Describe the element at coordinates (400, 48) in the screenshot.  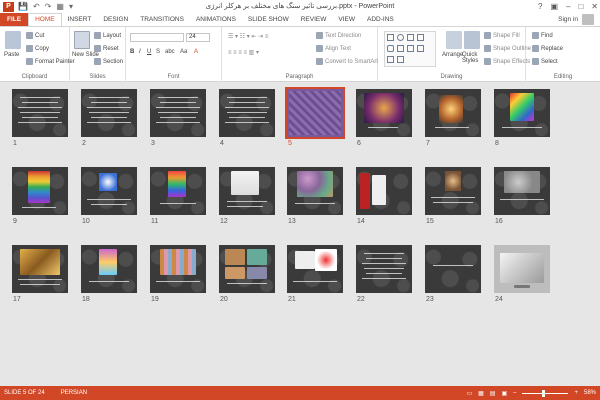
I see `triangle-shape-icon` at that location.